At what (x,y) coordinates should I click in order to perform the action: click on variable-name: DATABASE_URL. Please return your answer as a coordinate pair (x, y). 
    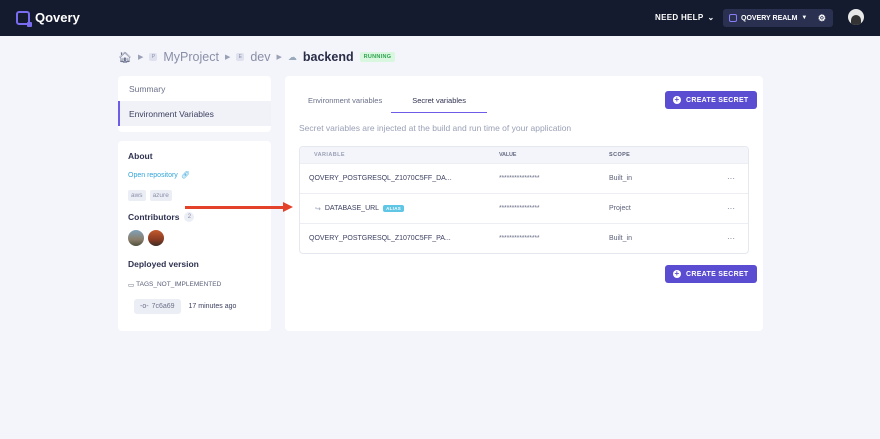
    Looking at the image, I should click on (352, 208).